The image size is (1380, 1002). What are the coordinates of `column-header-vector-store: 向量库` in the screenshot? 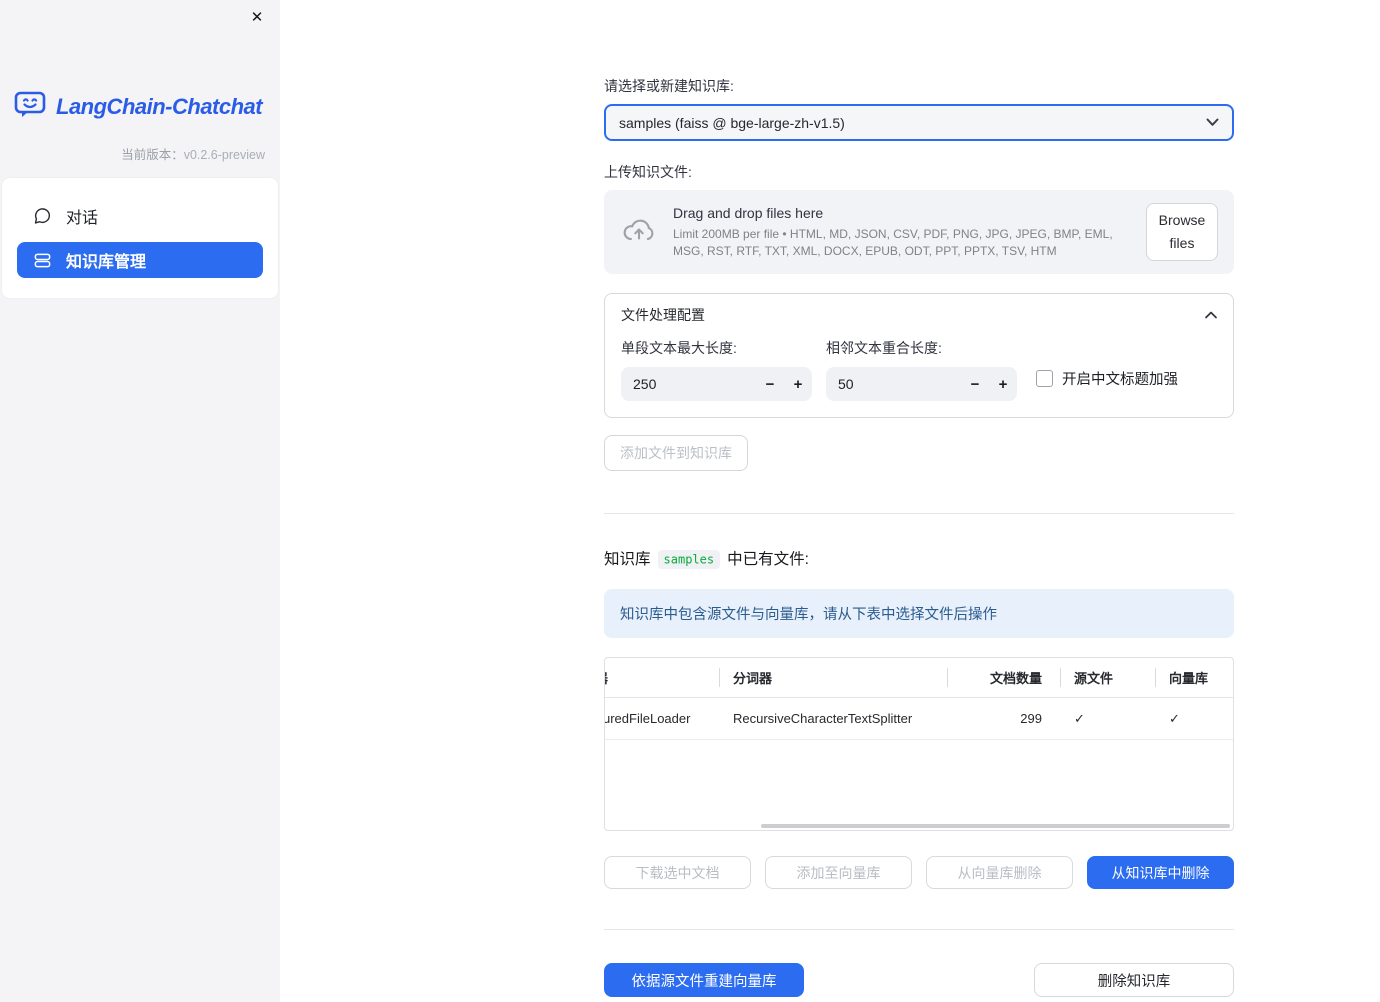 It's located at (1194, 677).